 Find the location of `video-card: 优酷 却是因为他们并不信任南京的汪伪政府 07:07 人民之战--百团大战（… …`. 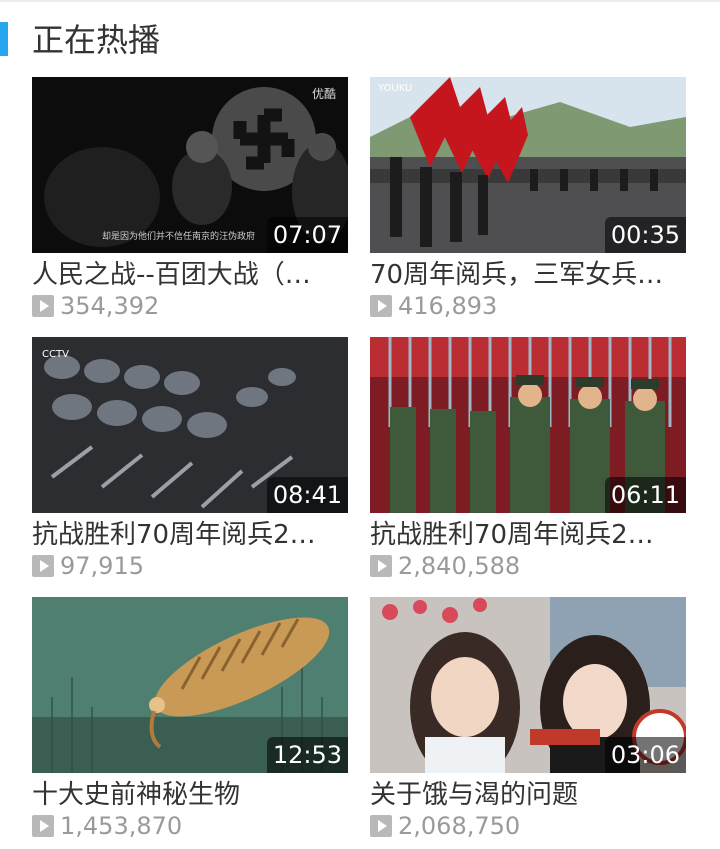

video-card: 优酷 却是因为他们并不信任南京的汪伪政府 07:07 人民之战--百团大战（… … is located at coordinates (190, 198).